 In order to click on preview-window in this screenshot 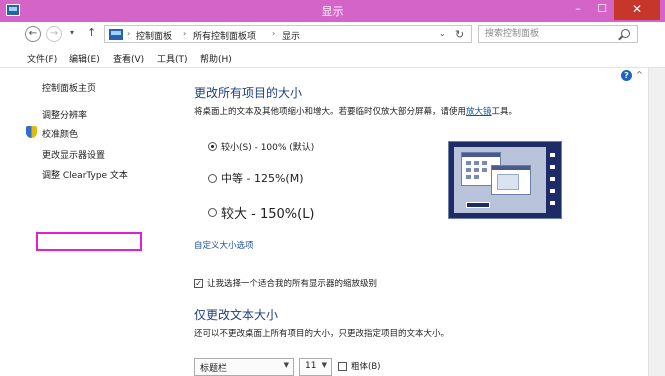, I will do `click(511, 180)`.